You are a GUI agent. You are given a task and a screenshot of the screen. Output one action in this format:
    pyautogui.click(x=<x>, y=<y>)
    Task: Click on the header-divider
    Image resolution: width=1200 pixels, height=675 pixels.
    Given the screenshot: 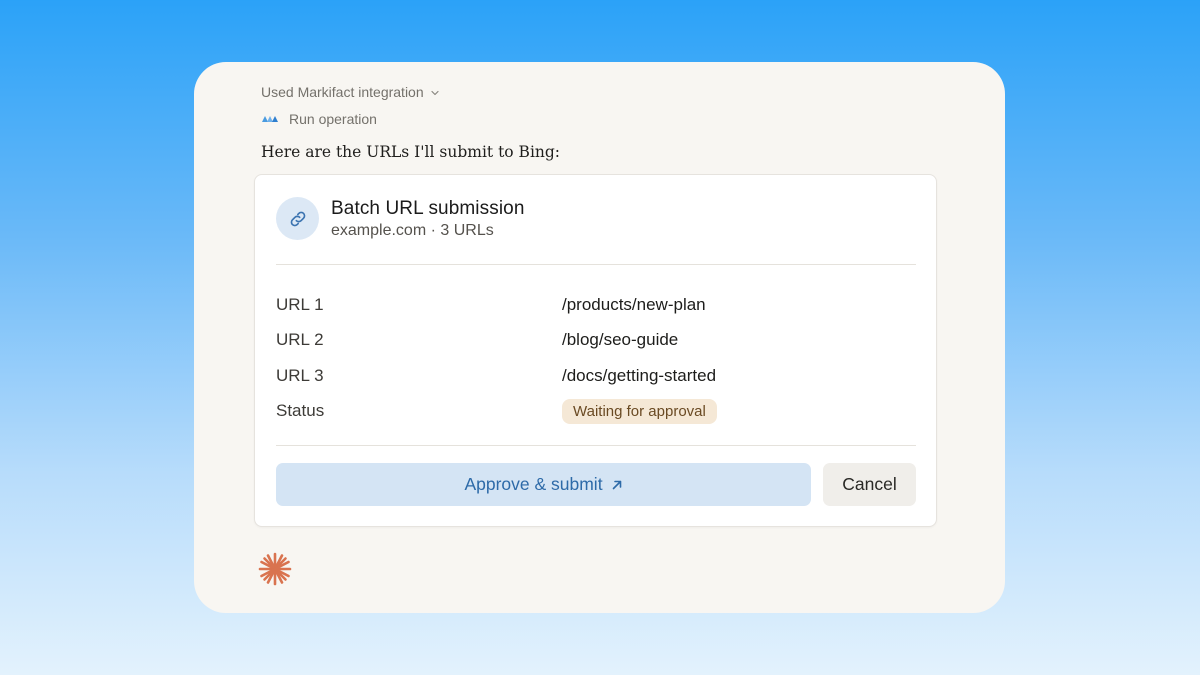 What is the action you would take?
    pyautogui.click(x=596, y=264)
    